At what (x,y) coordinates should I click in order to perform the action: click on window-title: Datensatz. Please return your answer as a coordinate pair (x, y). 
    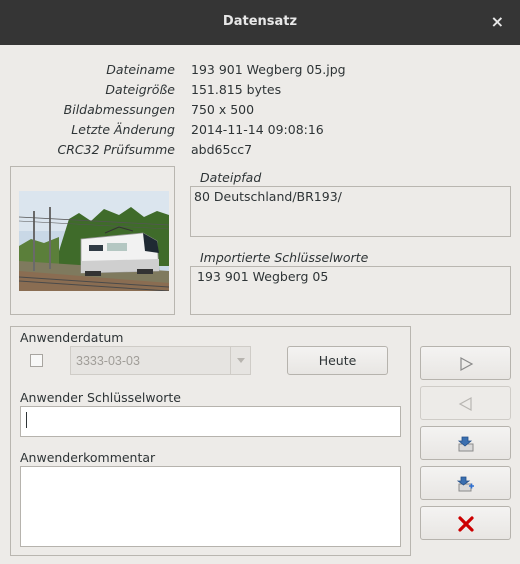
    Looking at the image, I should click on (260, 21).